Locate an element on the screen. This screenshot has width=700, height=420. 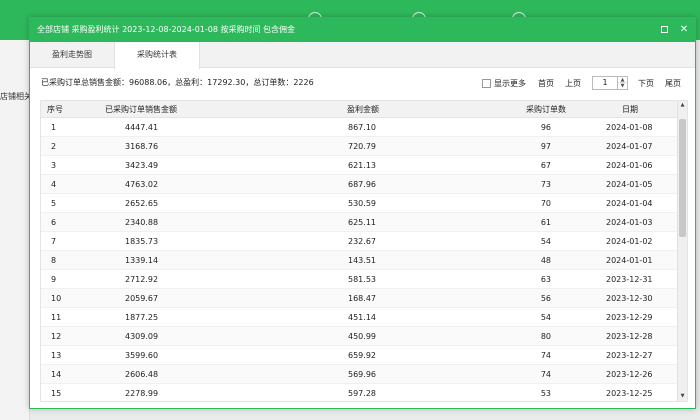
cell-count: 48 is located at coordinates (545, 260).